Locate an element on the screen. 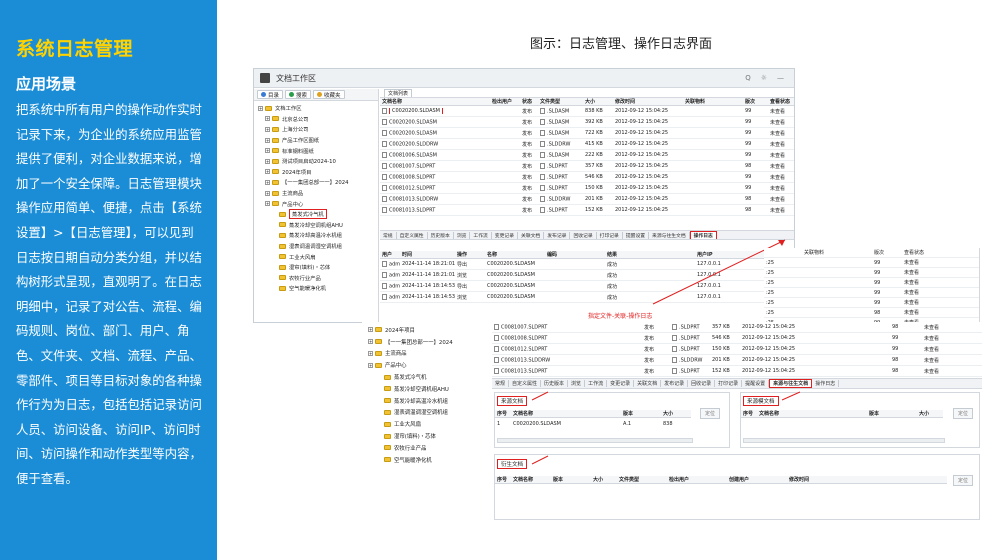 Image resolution: width=1000 pixels, height=560 pixels. tree-tab-1: 搜索 is located at coordinates (298, 94).